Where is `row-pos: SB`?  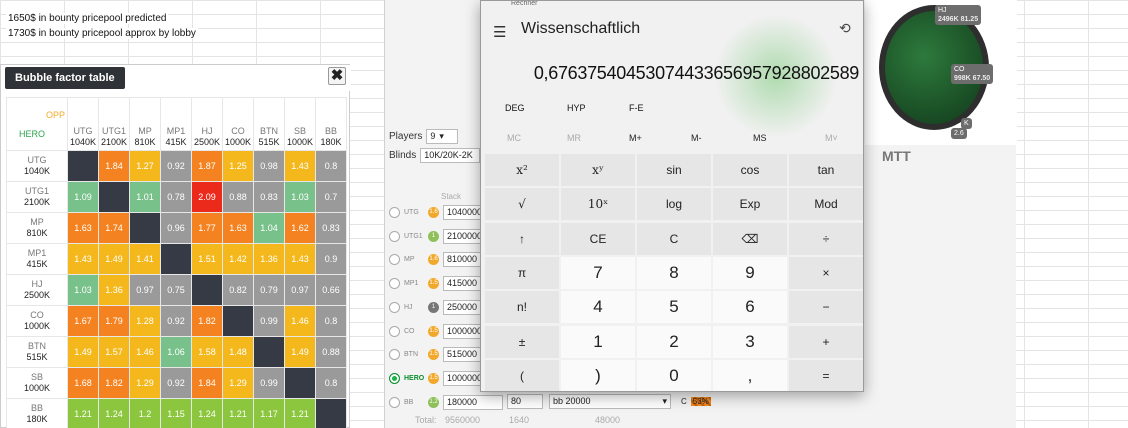
row-pos: SB is located at coordinates (36, 377).